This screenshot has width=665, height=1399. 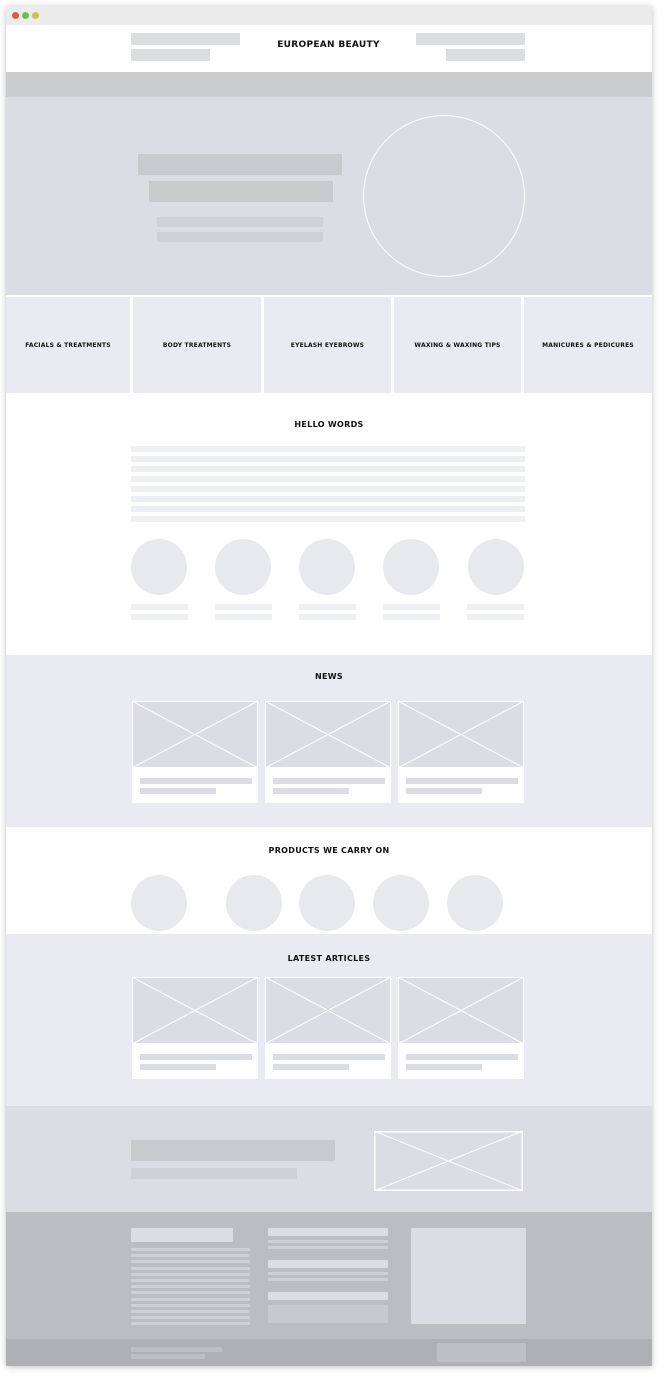 I want to click on category-facials: FACIALS & TREATMENTS, so click(x=68, y=345).